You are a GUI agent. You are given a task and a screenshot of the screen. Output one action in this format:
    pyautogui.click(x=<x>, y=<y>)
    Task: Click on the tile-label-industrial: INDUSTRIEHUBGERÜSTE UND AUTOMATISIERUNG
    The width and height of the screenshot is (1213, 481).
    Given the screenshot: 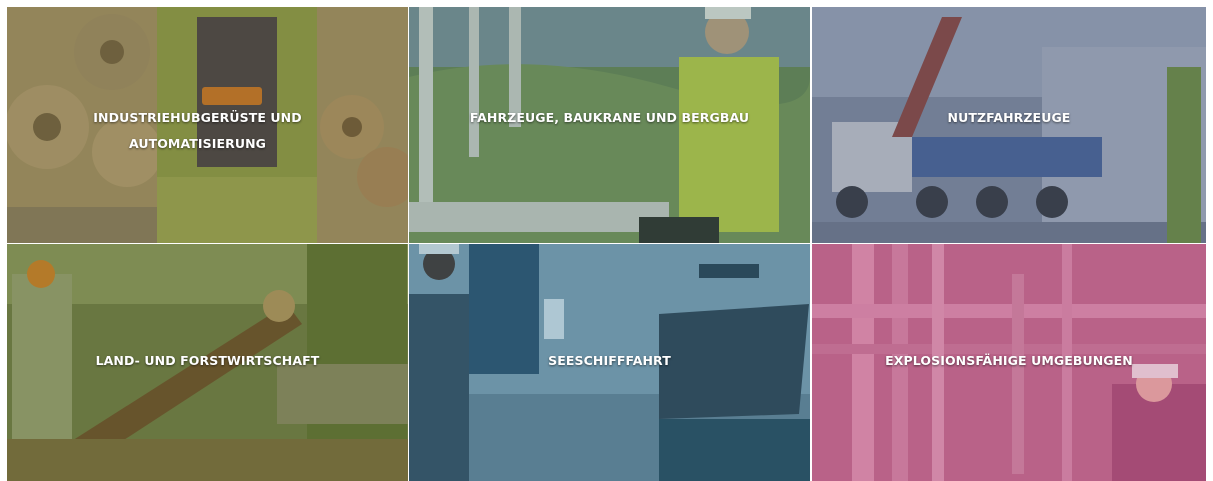 What is the action you would take?
    pyautogui.click(x=202, y=131)
    